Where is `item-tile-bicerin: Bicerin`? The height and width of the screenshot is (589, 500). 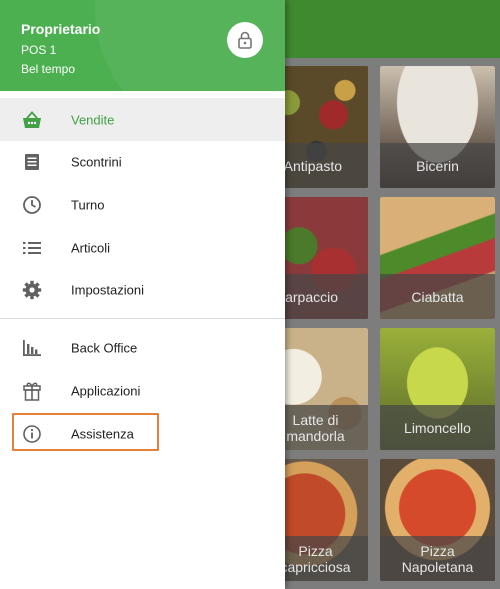
item-tile-bicerin: Bicerin is located at coordinates (437, 127).